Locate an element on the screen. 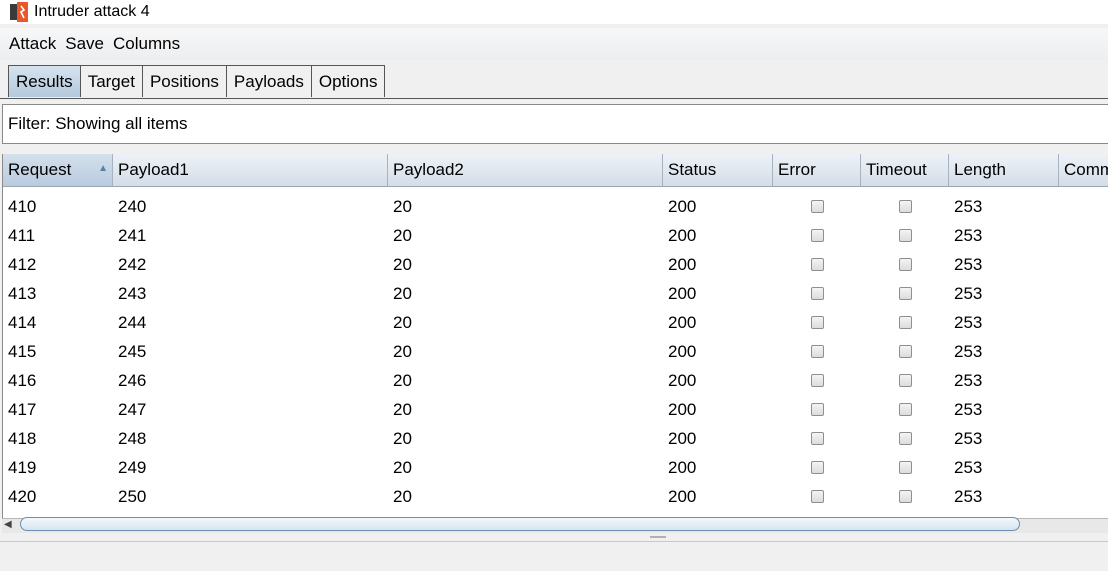  request-cell: 420 is located at coordinates (22, 496).